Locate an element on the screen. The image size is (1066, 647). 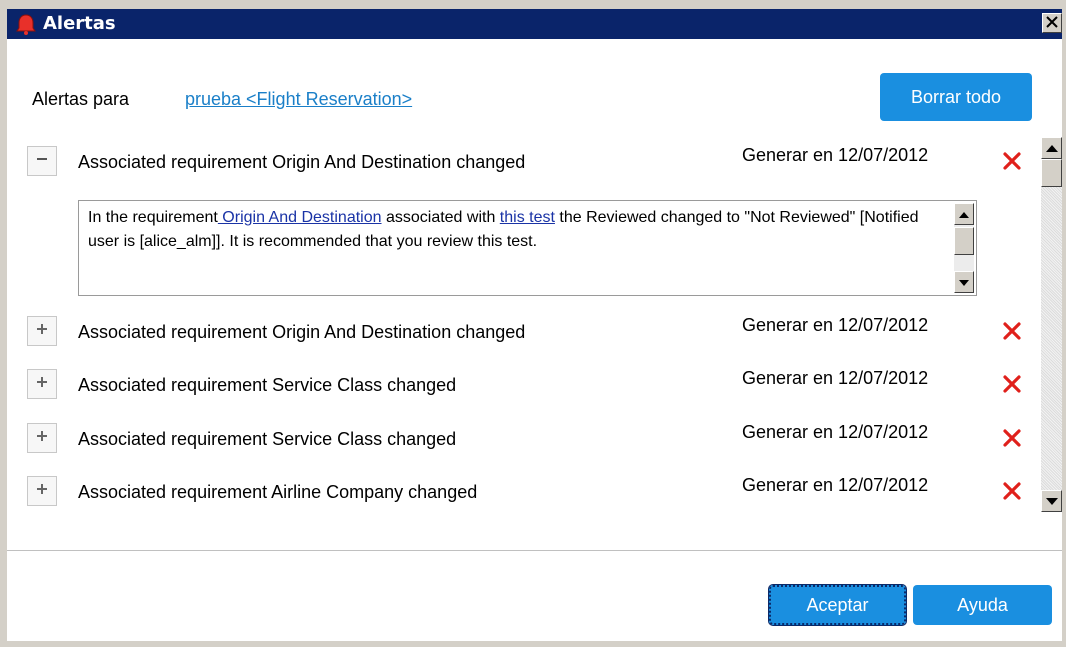
alerts-entity-link: prueba <Flight Reservation> is located at coordinates (298, 99).